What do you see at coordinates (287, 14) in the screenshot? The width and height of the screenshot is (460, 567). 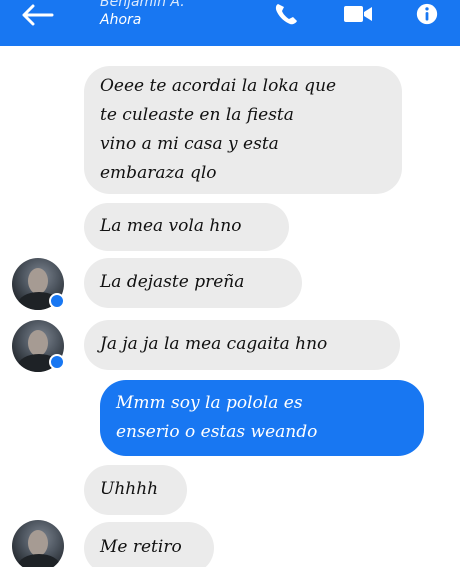 I see `phone-icon` at bounding box center [287, 14].